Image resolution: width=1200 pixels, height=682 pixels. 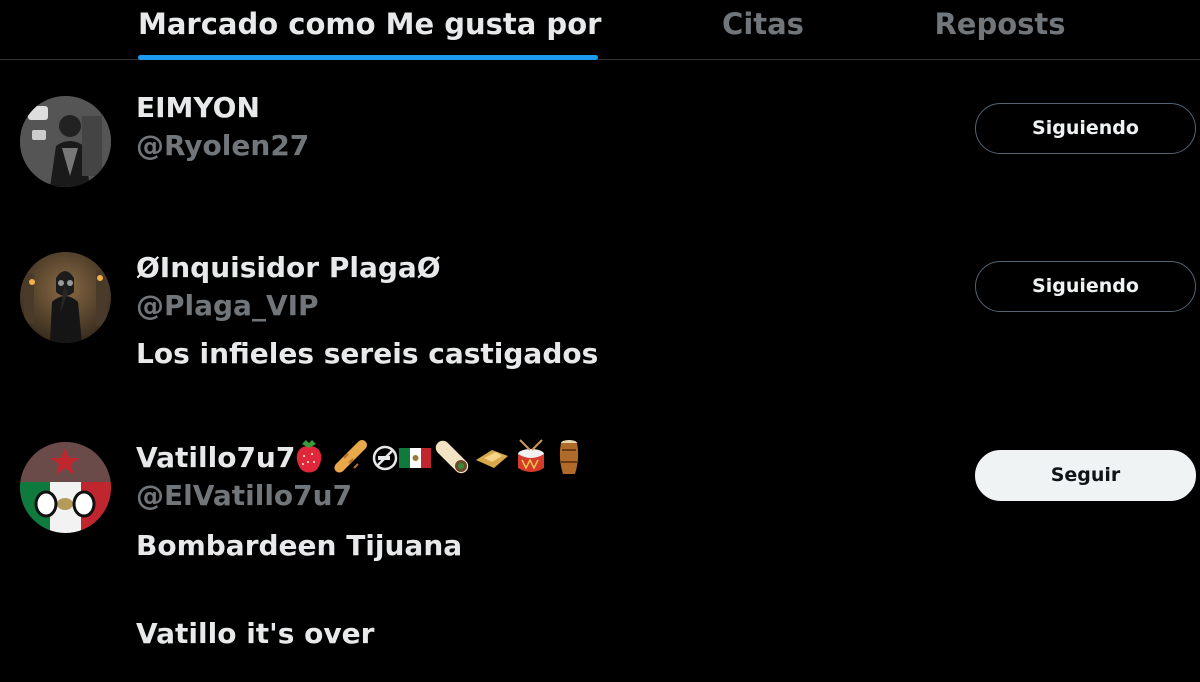 I want to click on user-bio: Bombardeen Tijuana, so click(x=299, y=545).